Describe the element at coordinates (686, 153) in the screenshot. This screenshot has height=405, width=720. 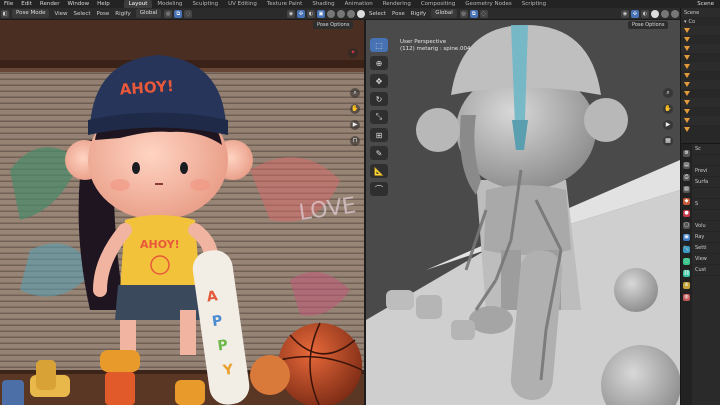
I see `tool-tab-icon: ⚙` at that location.